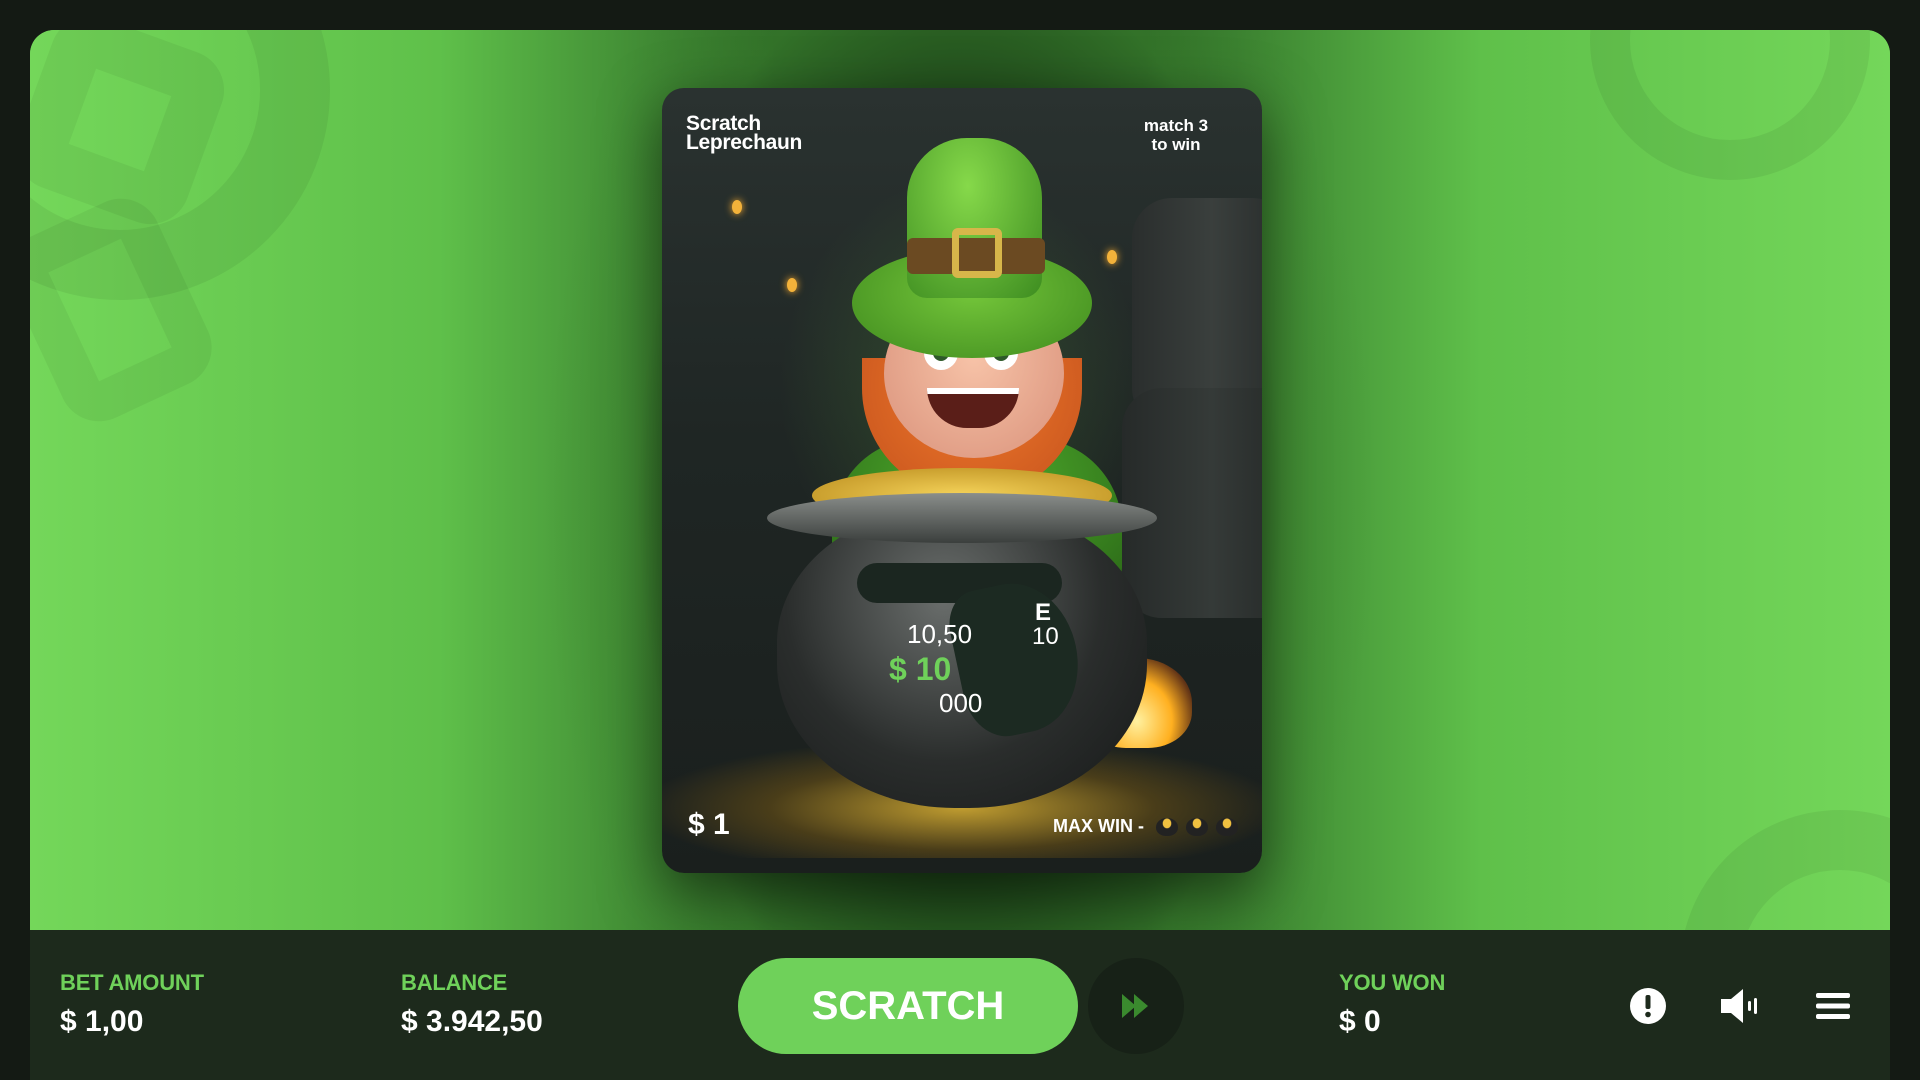  I want to click on cauldron-rim, so click(962, 518).